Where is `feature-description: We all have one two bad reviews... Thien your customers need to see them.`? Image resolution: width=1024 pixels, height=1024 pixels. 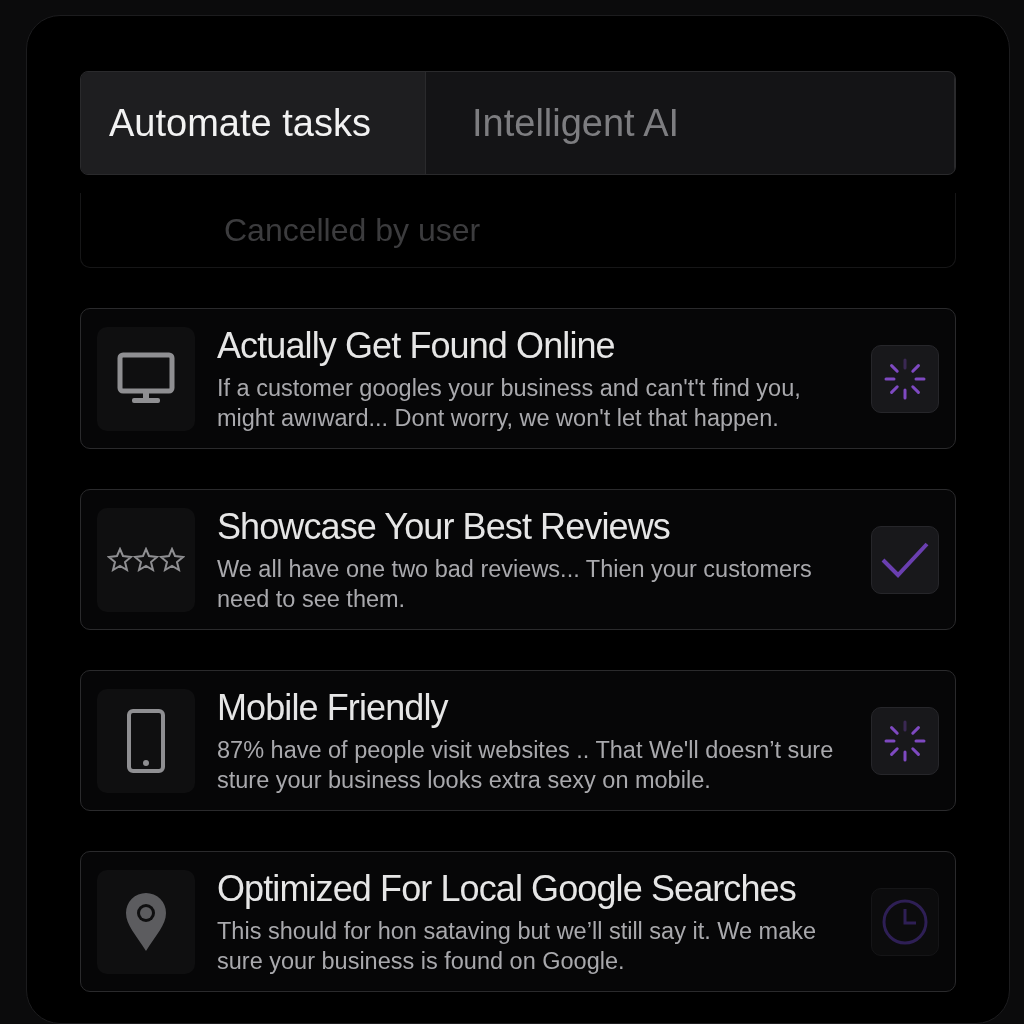 feature-description: We all have one two bad reviews... Thien your customers need to see them. is located at coordinates (515, 584).